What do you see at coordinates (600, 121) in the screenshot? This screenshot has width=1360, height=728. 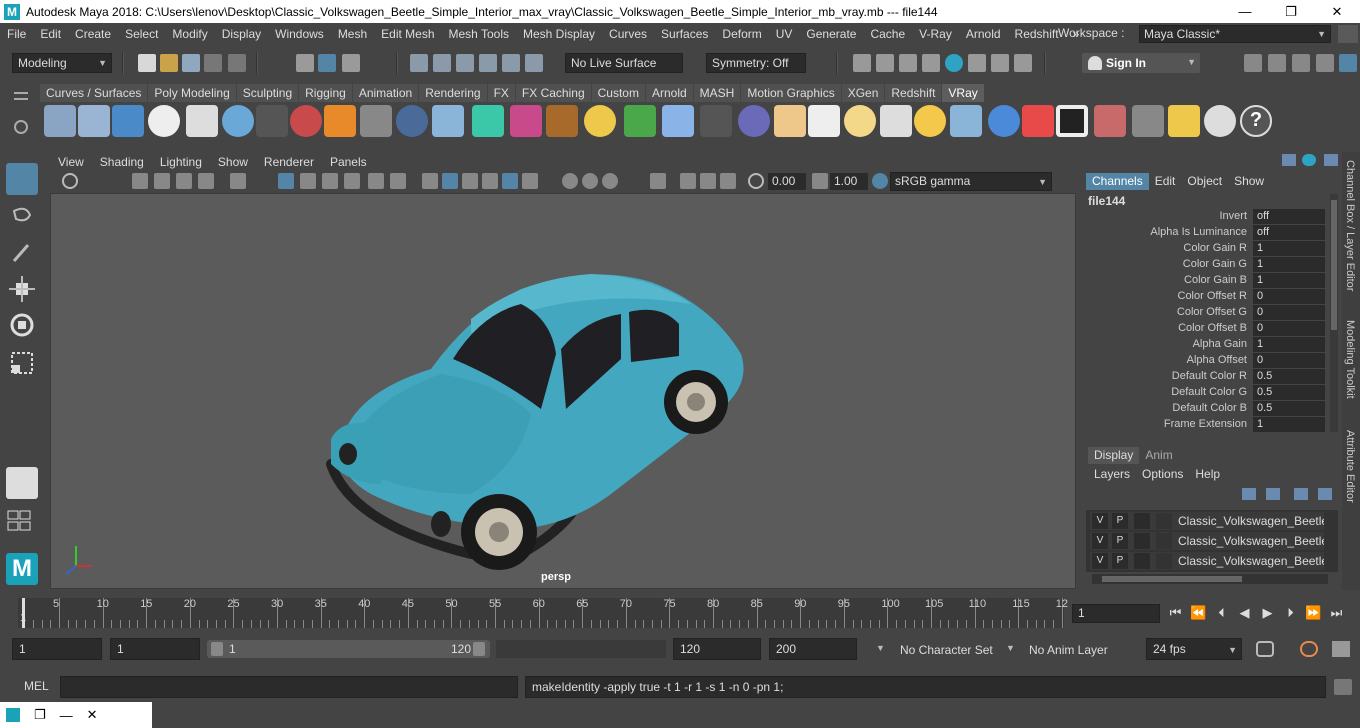 I see `vray-dome-icon` at bounding box center [600, 121].